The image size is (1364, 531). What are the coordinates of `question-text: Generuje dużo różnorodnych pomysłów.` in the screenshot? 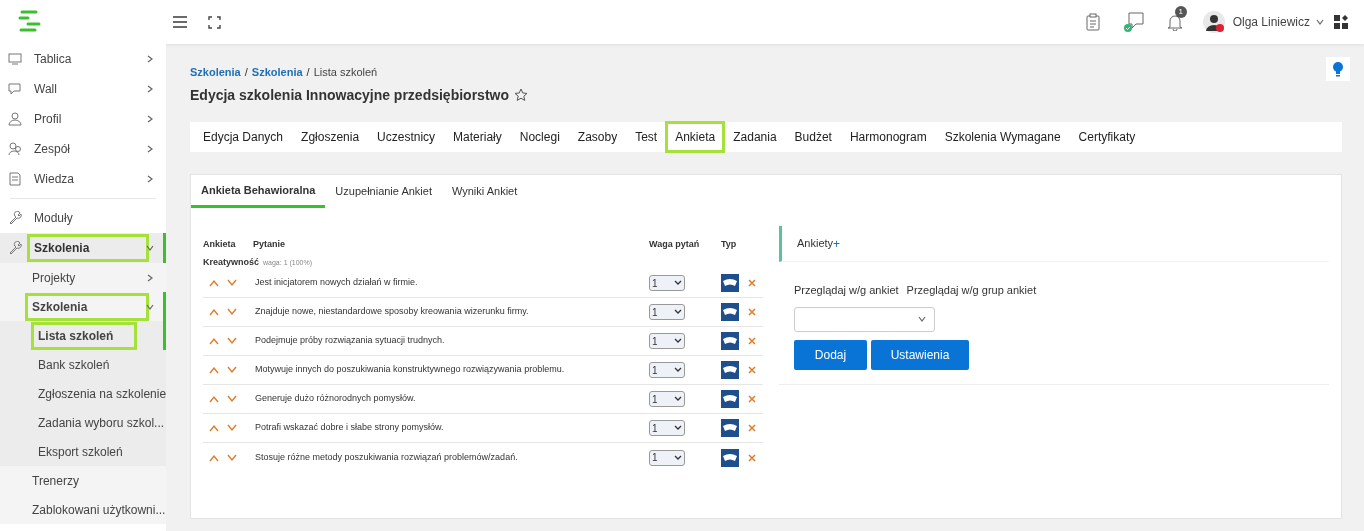 It's located at (336, 399).